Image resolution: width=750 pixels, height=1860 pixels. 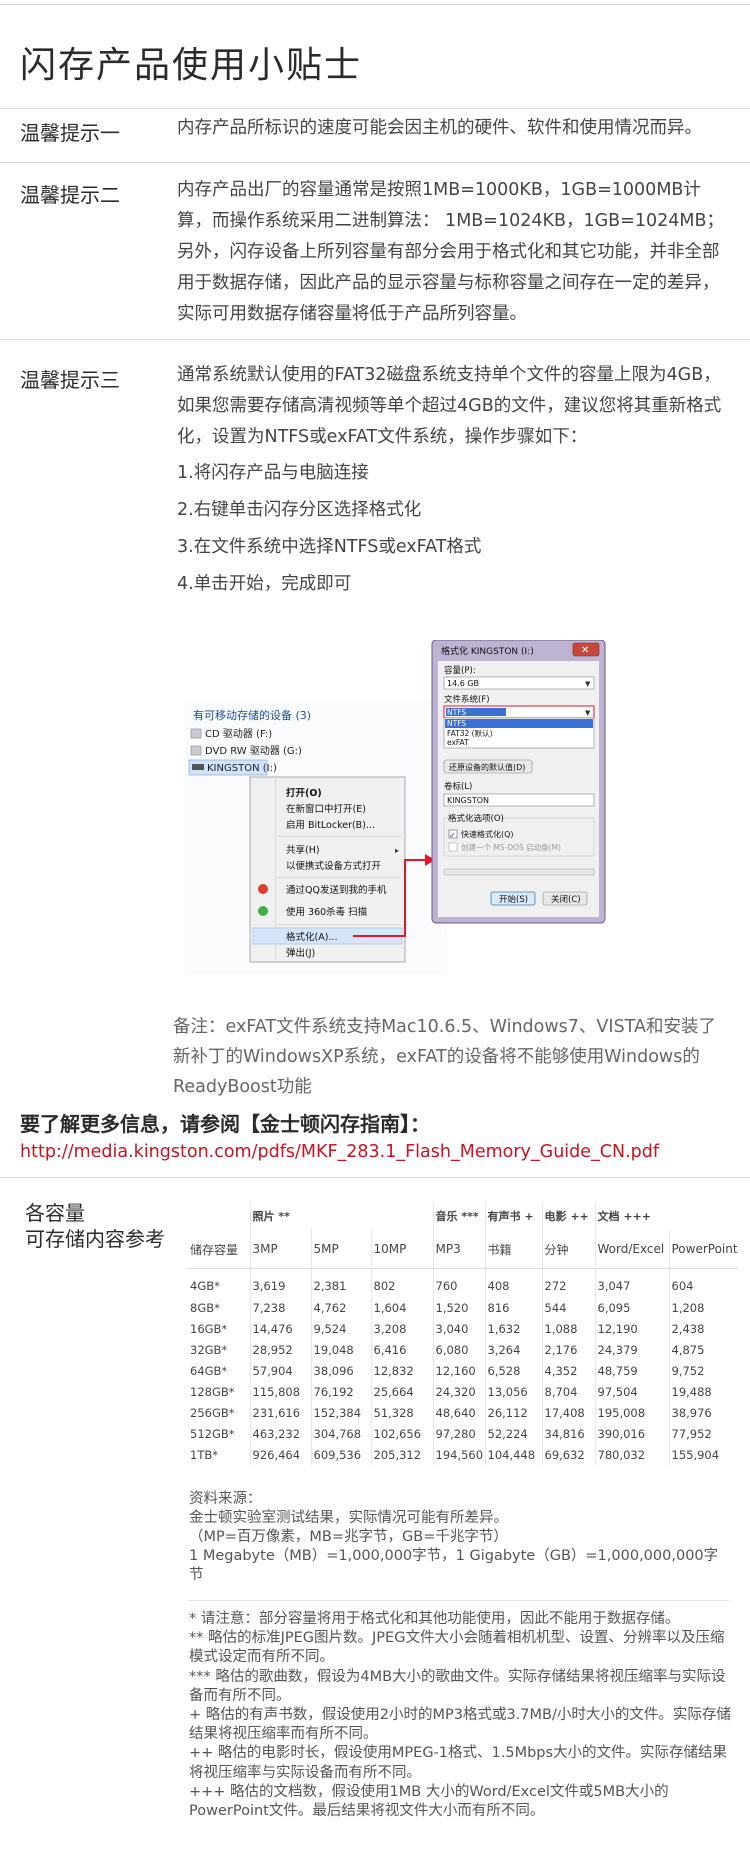 I want to click on table-cell: 8,704, so click(x=569, y=1391).